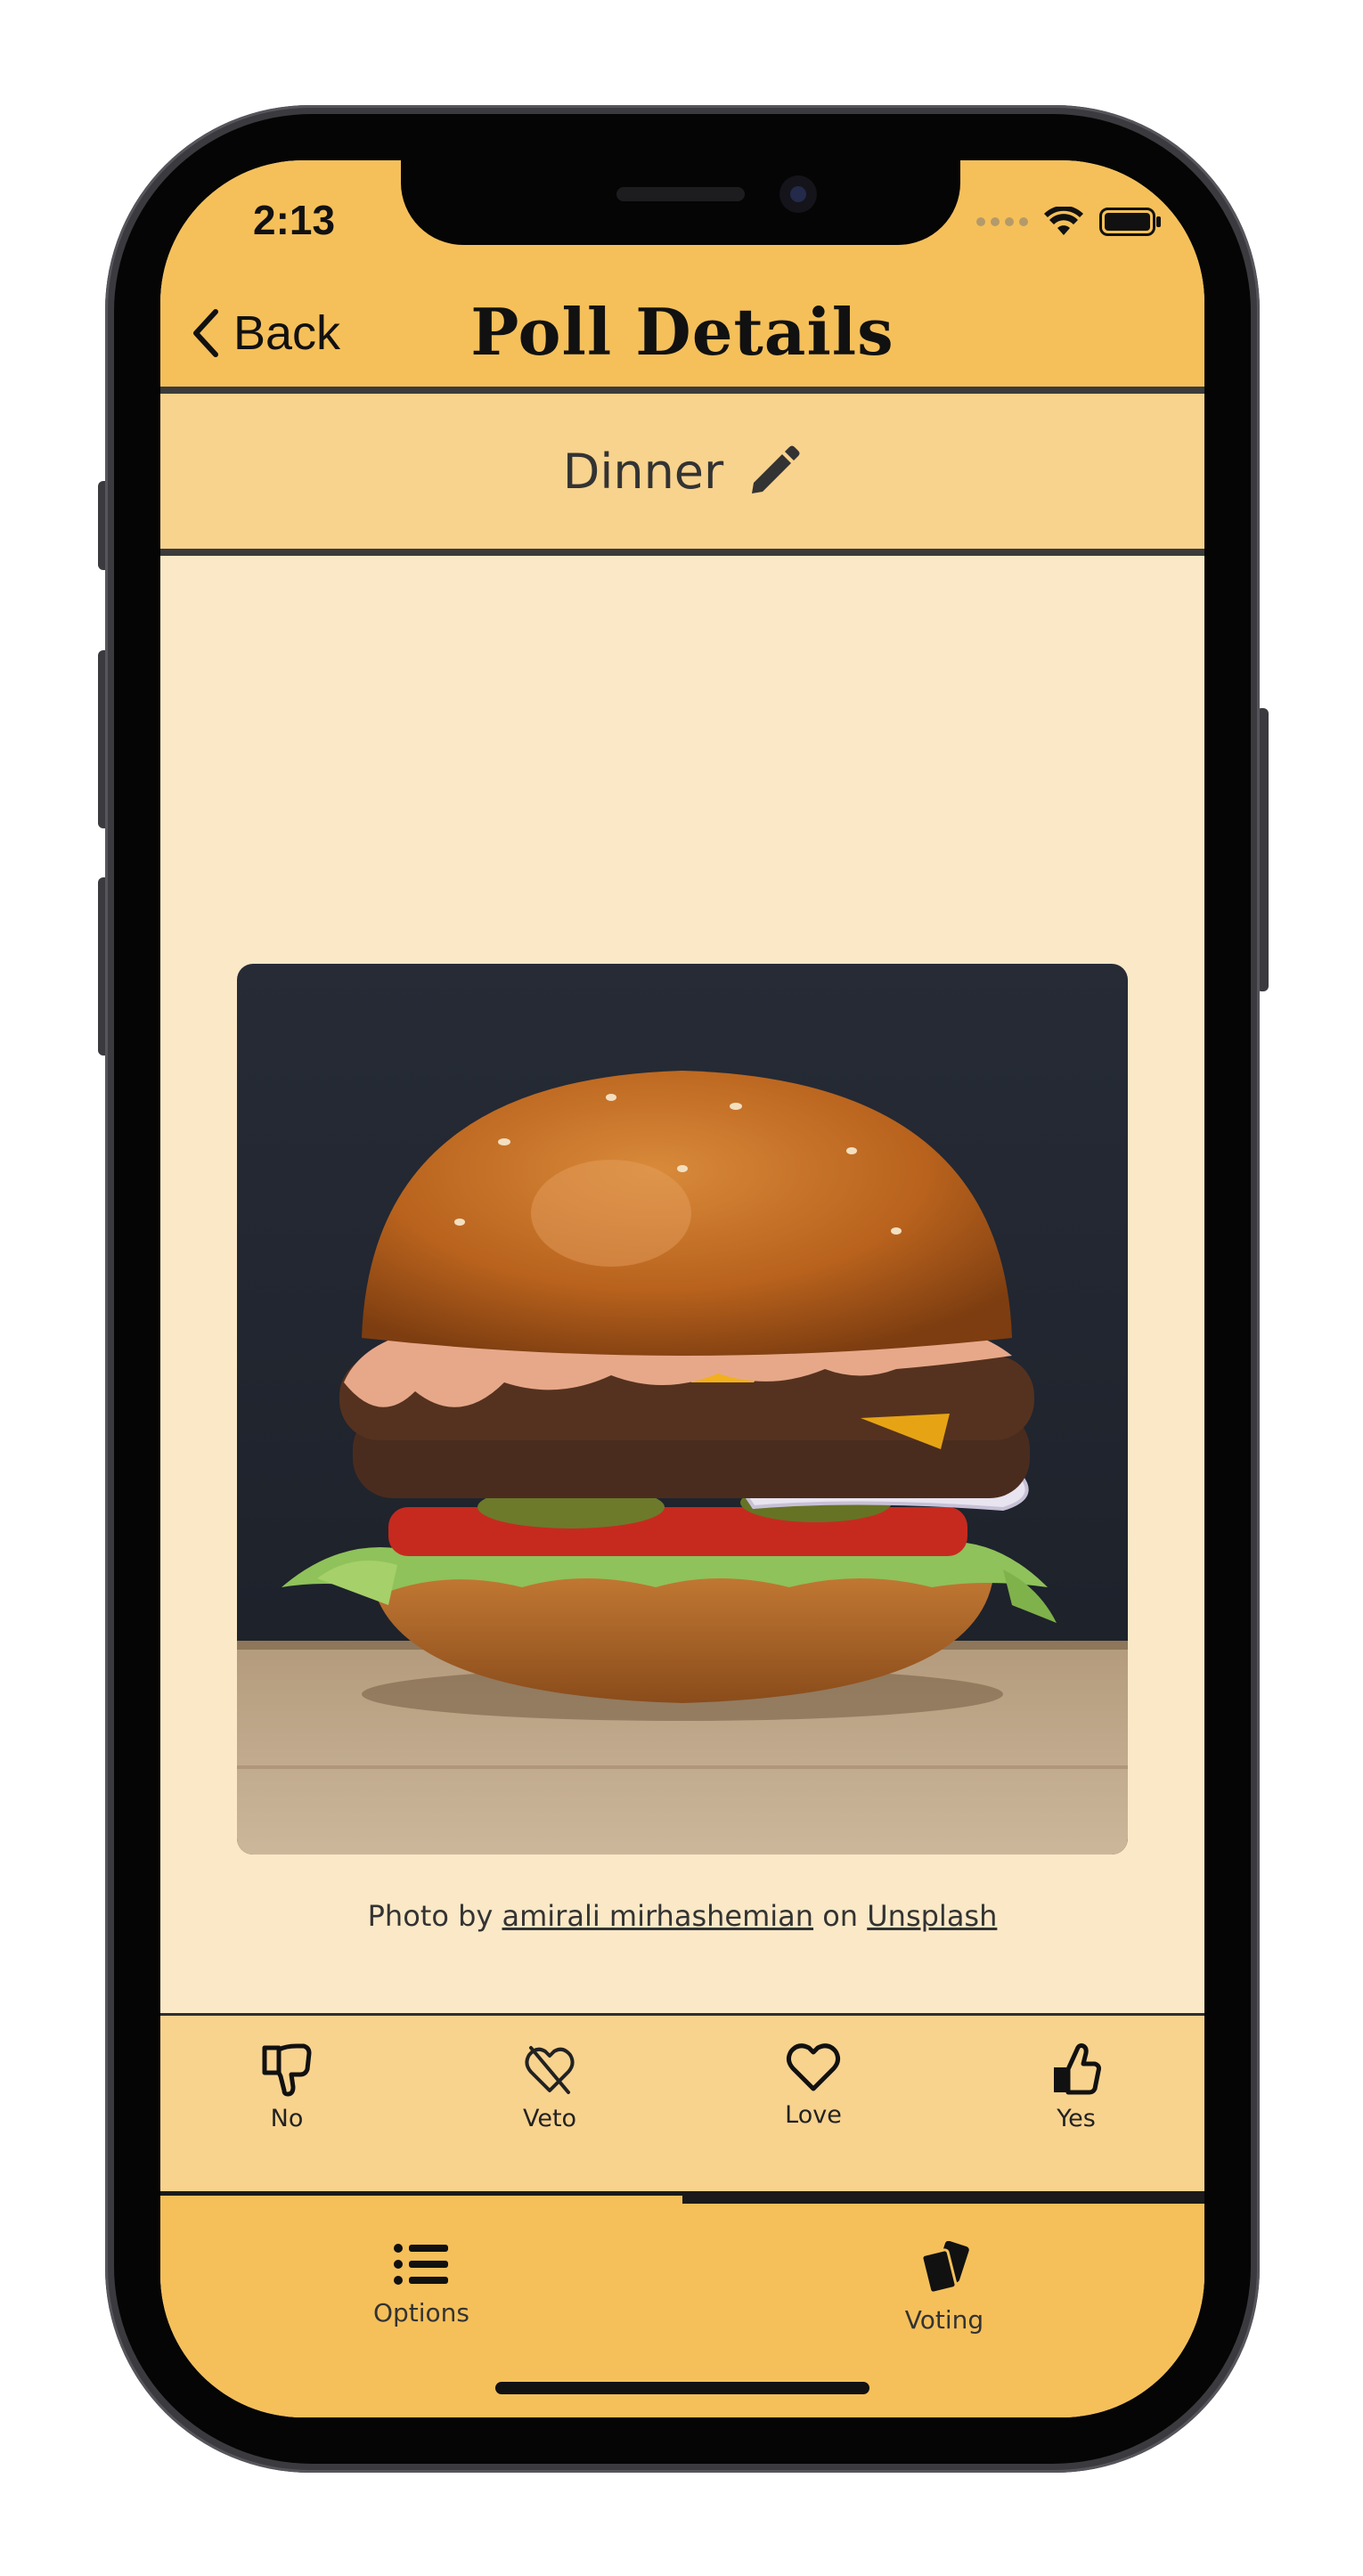  What do you see at coordinates (814, 2067) in the screenshot?
I see `heart-icon` at bounding box center [814, 2067].